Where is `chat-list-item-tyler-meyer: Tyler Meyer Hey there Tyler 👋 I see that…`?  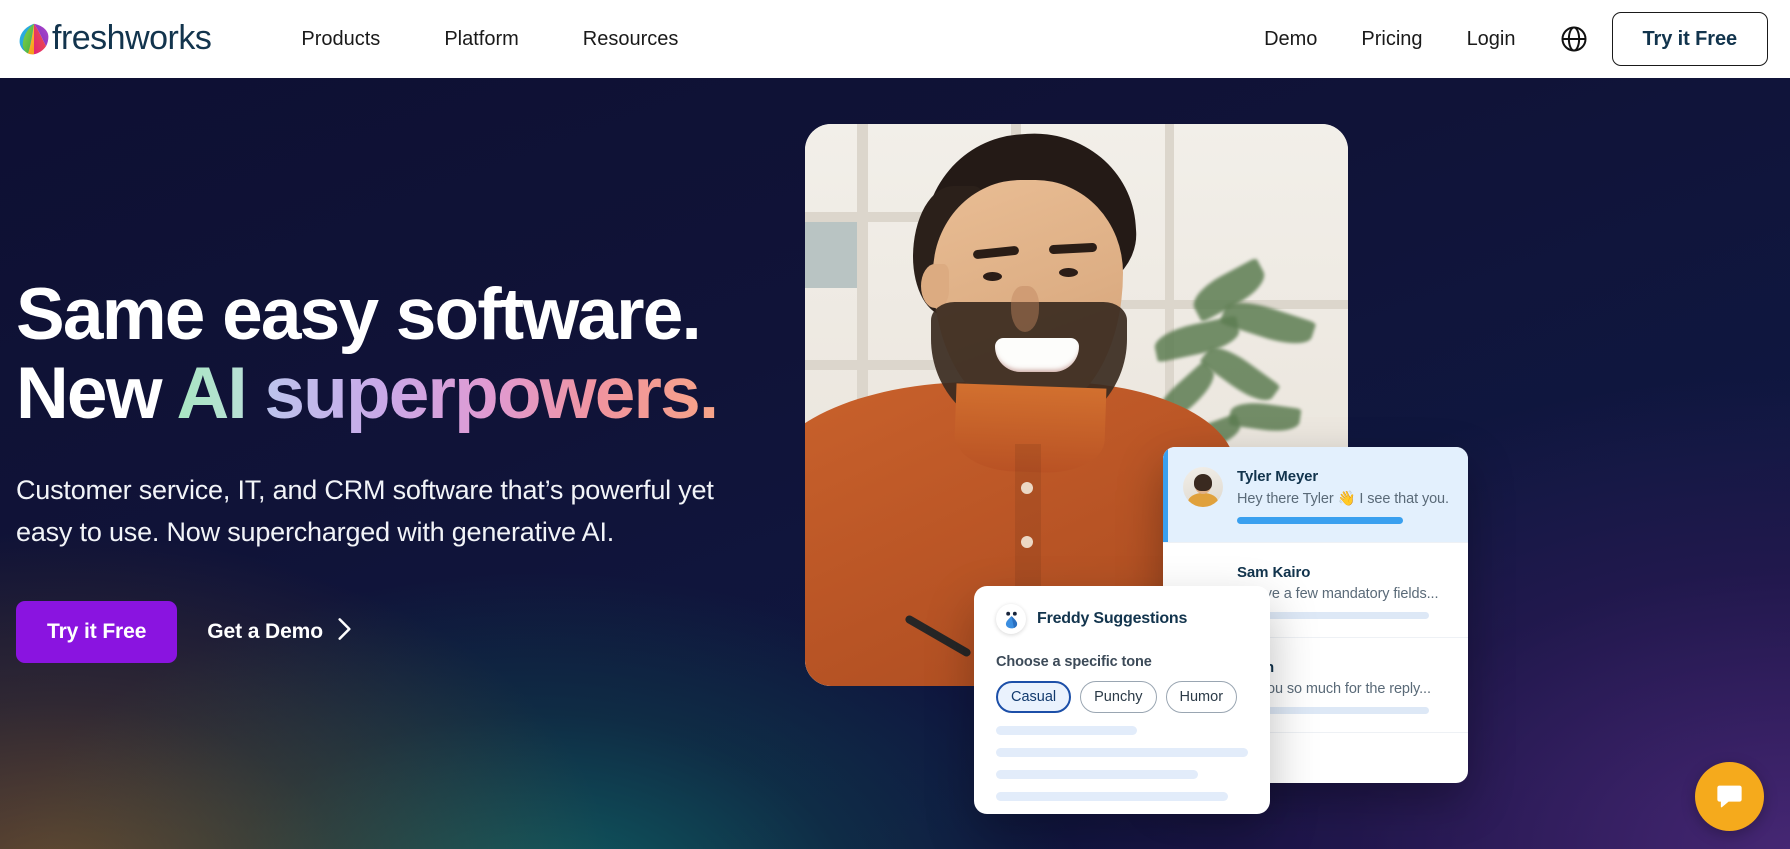
chat-list-item-tyler-meyer: Tyler Meyer Hey there Tyler 👋 I see that… is located at coordinates (1315, 495).